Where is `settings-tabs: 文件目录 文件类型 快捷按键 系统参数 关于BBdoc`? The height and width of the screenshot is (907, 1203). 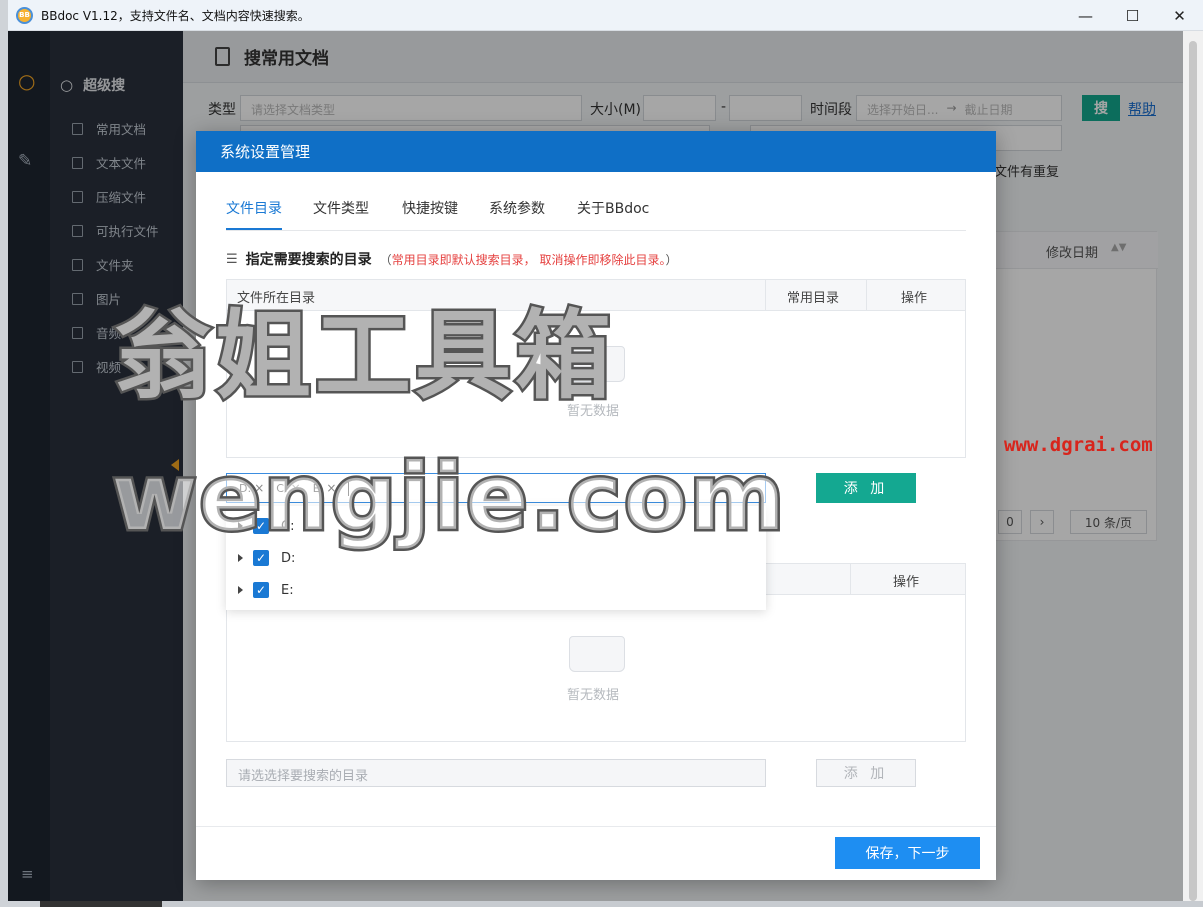
settings-tabs: 文件目录 文件类型 快捷按键 系统参数 关于BBdoc is located at coordinates (596, 209).